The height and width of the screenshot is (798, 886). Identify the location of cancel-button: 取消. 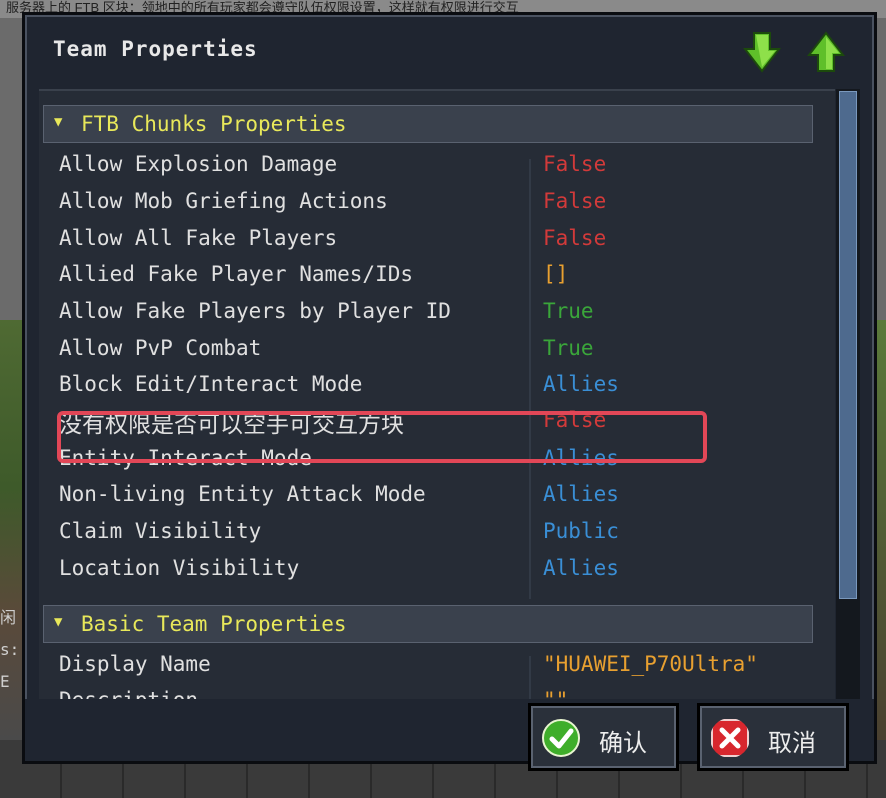
(773, 737).